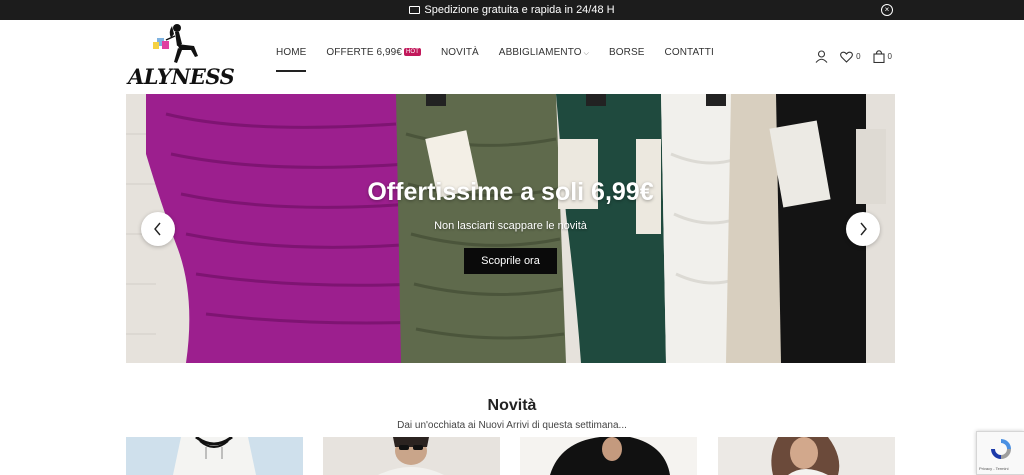 This screenshot has width=1024, height=475. Describe the element at coordinates (519, 10) in the screenshot. I see `announcement-text: Spedizione gratuita e rapida in 24/48 H` at that location.